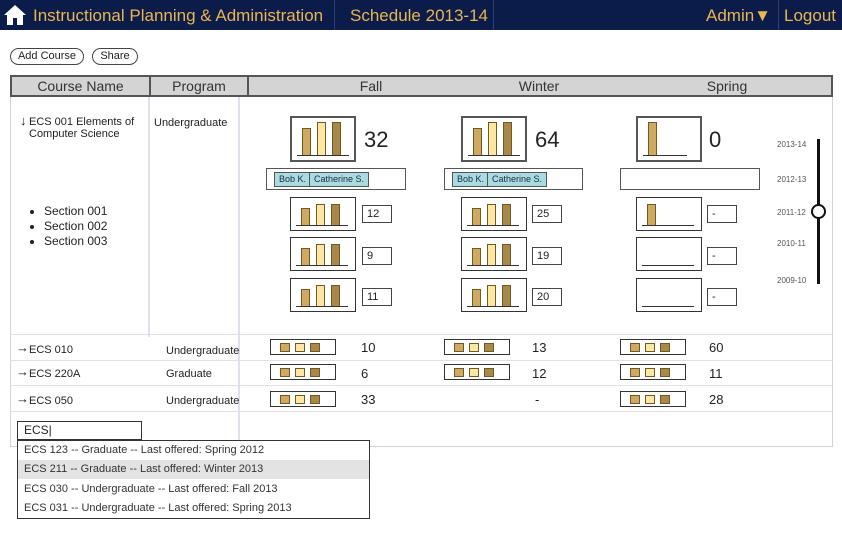 The width and height of the screenshot is (842, 538). Describe the element at coordinates (149, 217) in the screenshot. I see `column-divider` at that location.